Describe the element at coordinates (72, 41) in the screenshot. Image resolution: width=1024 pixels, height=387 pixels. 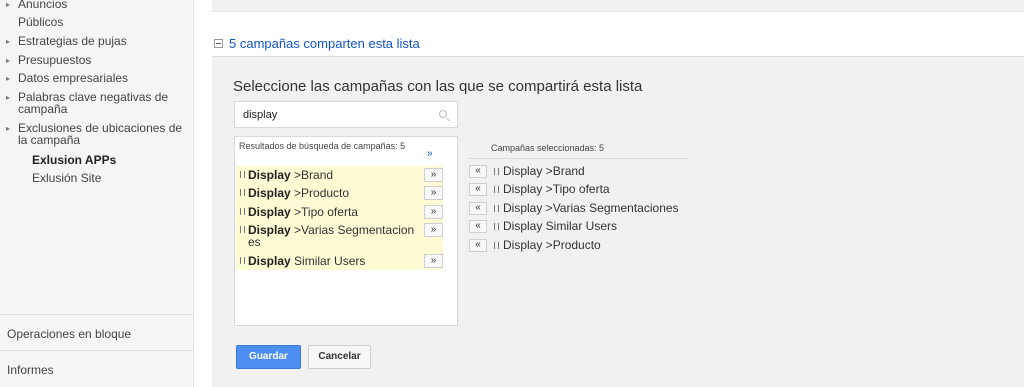
I see `sidebar-item-label: Estrategias de pujas` at that location.